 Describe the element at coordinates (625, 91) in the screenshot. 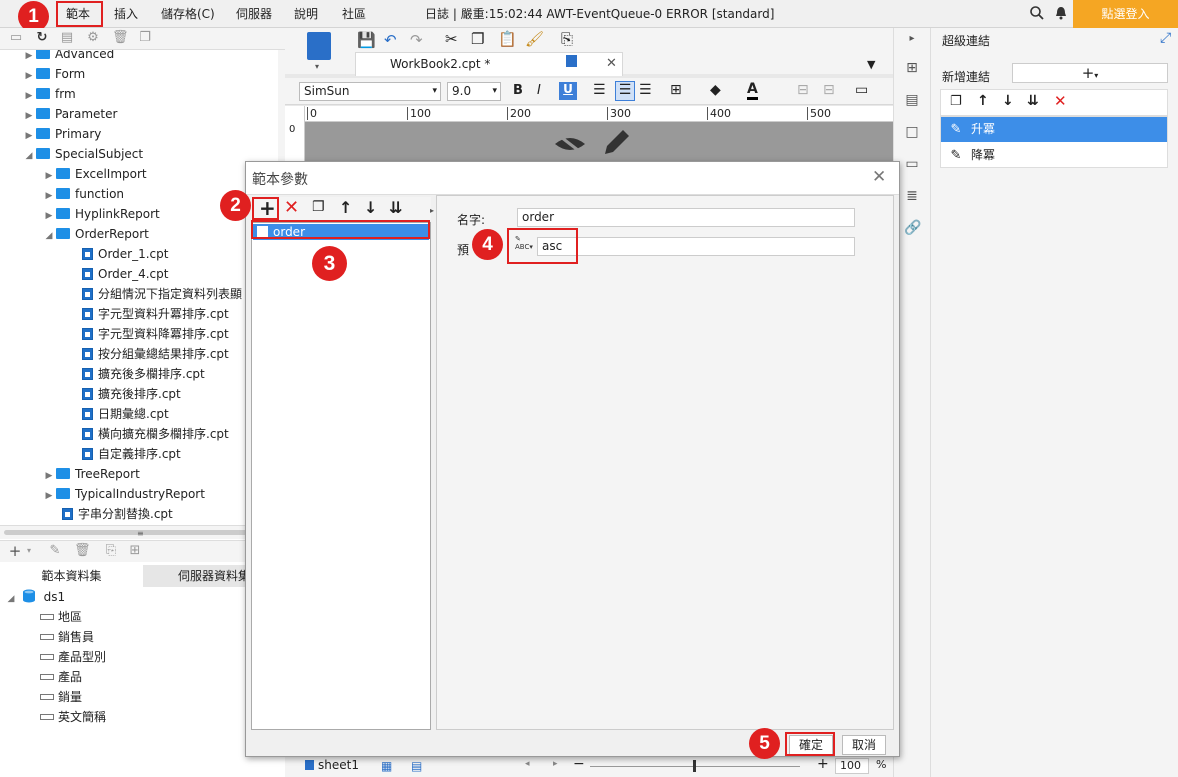

I see `align-center-icon: ☰` at that location.